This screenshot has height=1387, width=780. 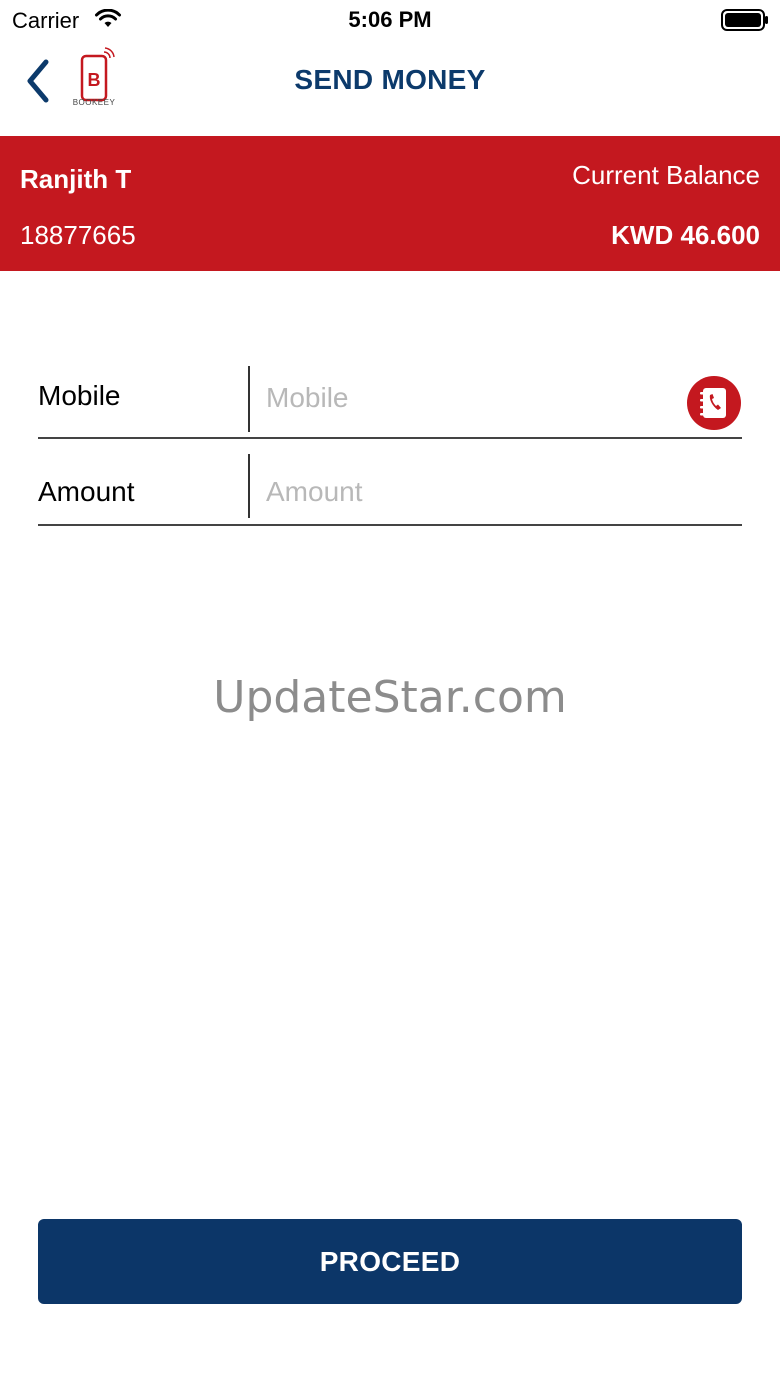 What do you see at coordinates (78, 235) in the screenshot?
I see `account-number: 18877665` at bounding box center [78, 235].